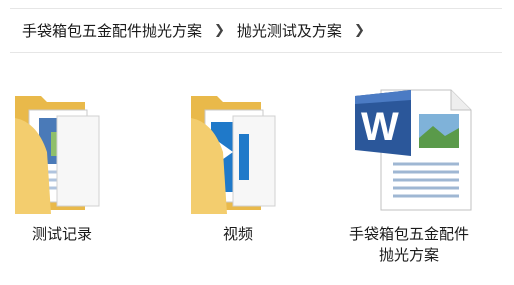  What do you see at coordinates (61, 234) in the screenshot?
I see `item-label: 测试记录` at bounding box center [61, 234].